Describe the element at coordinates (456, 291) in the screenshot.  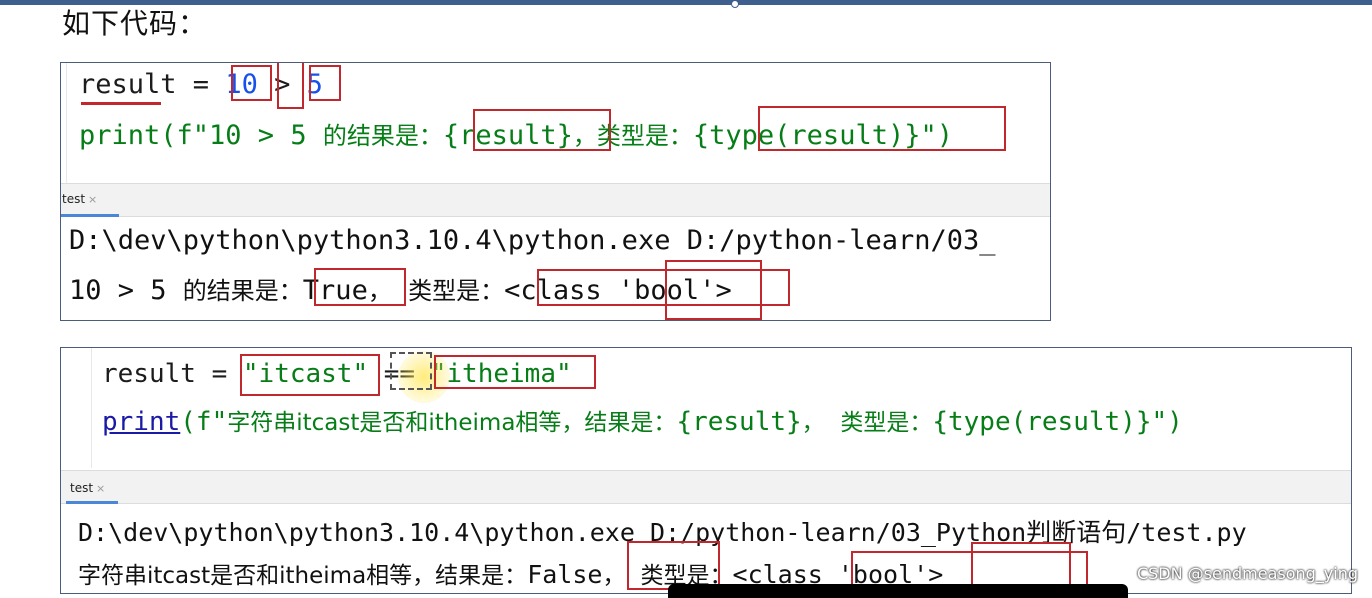
I see `output-label-type: 类型是：` at that location.